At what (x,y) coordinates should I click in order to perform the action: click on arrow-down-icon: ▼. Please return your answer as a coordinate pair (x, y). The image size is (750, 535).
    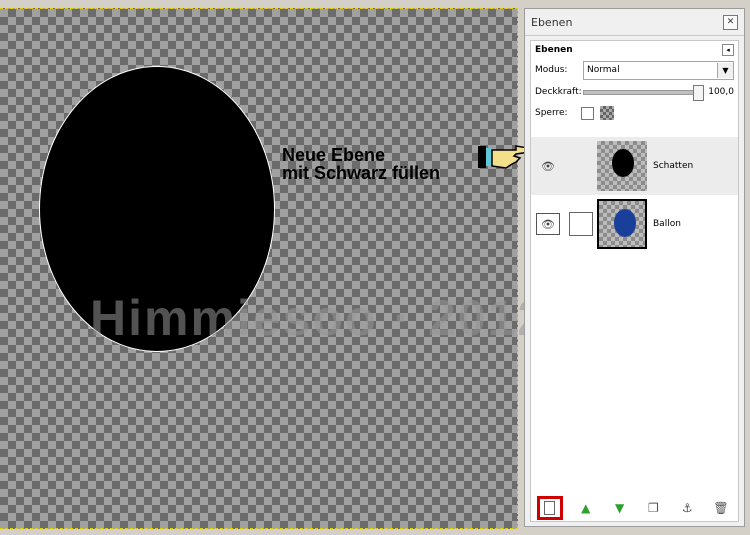
    Looking at the image, I should click on (619, 508).